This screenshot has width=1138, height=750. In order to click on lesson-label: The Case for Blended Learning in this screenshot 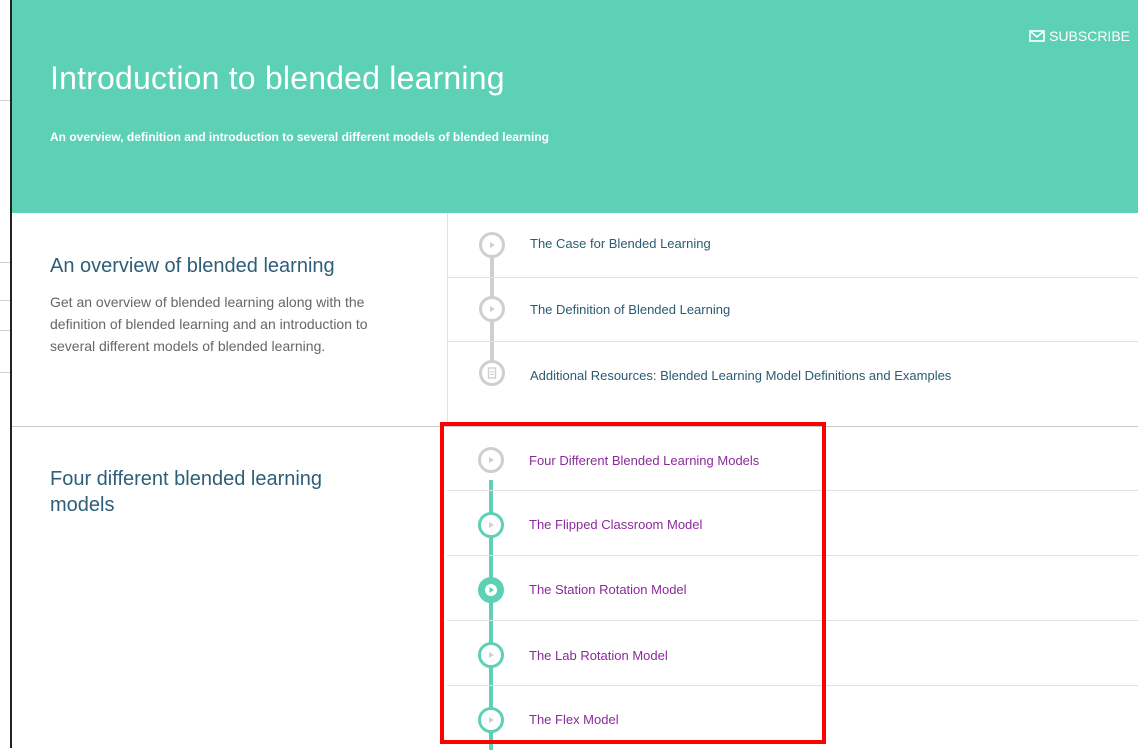, I will do `click(620, 243)`.